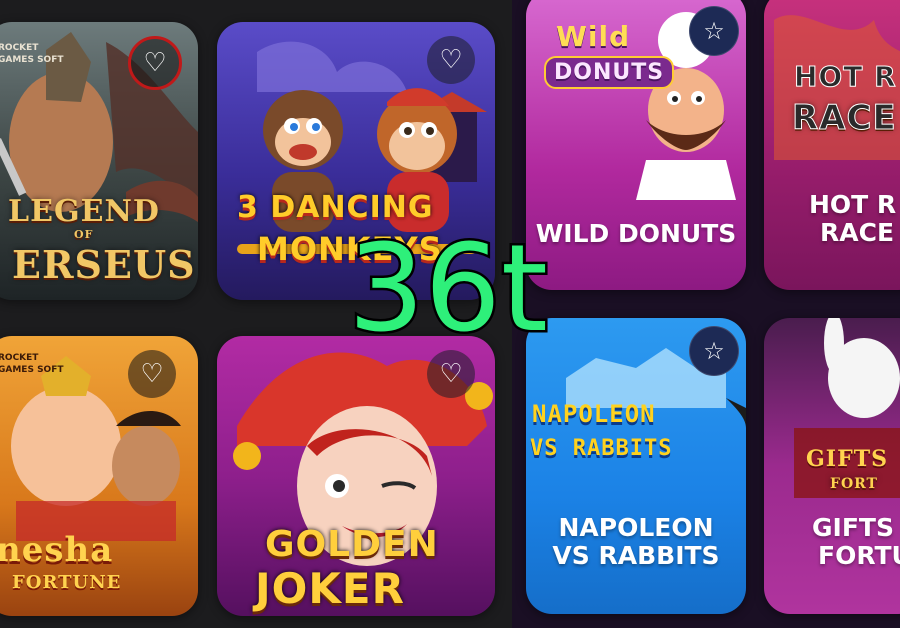  I want to click on napoleon-logo-line2: VS RABBITS, so click(601, 448).